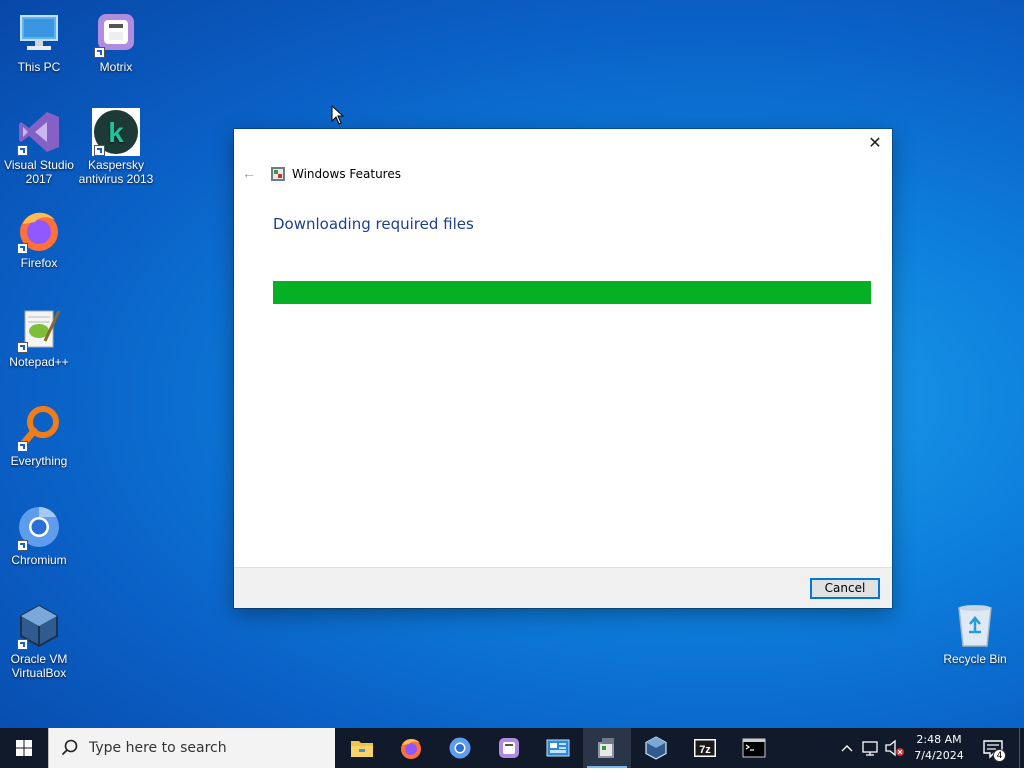  I want to click on desktop-icon-motrix: Motrix, so click(116, 42).